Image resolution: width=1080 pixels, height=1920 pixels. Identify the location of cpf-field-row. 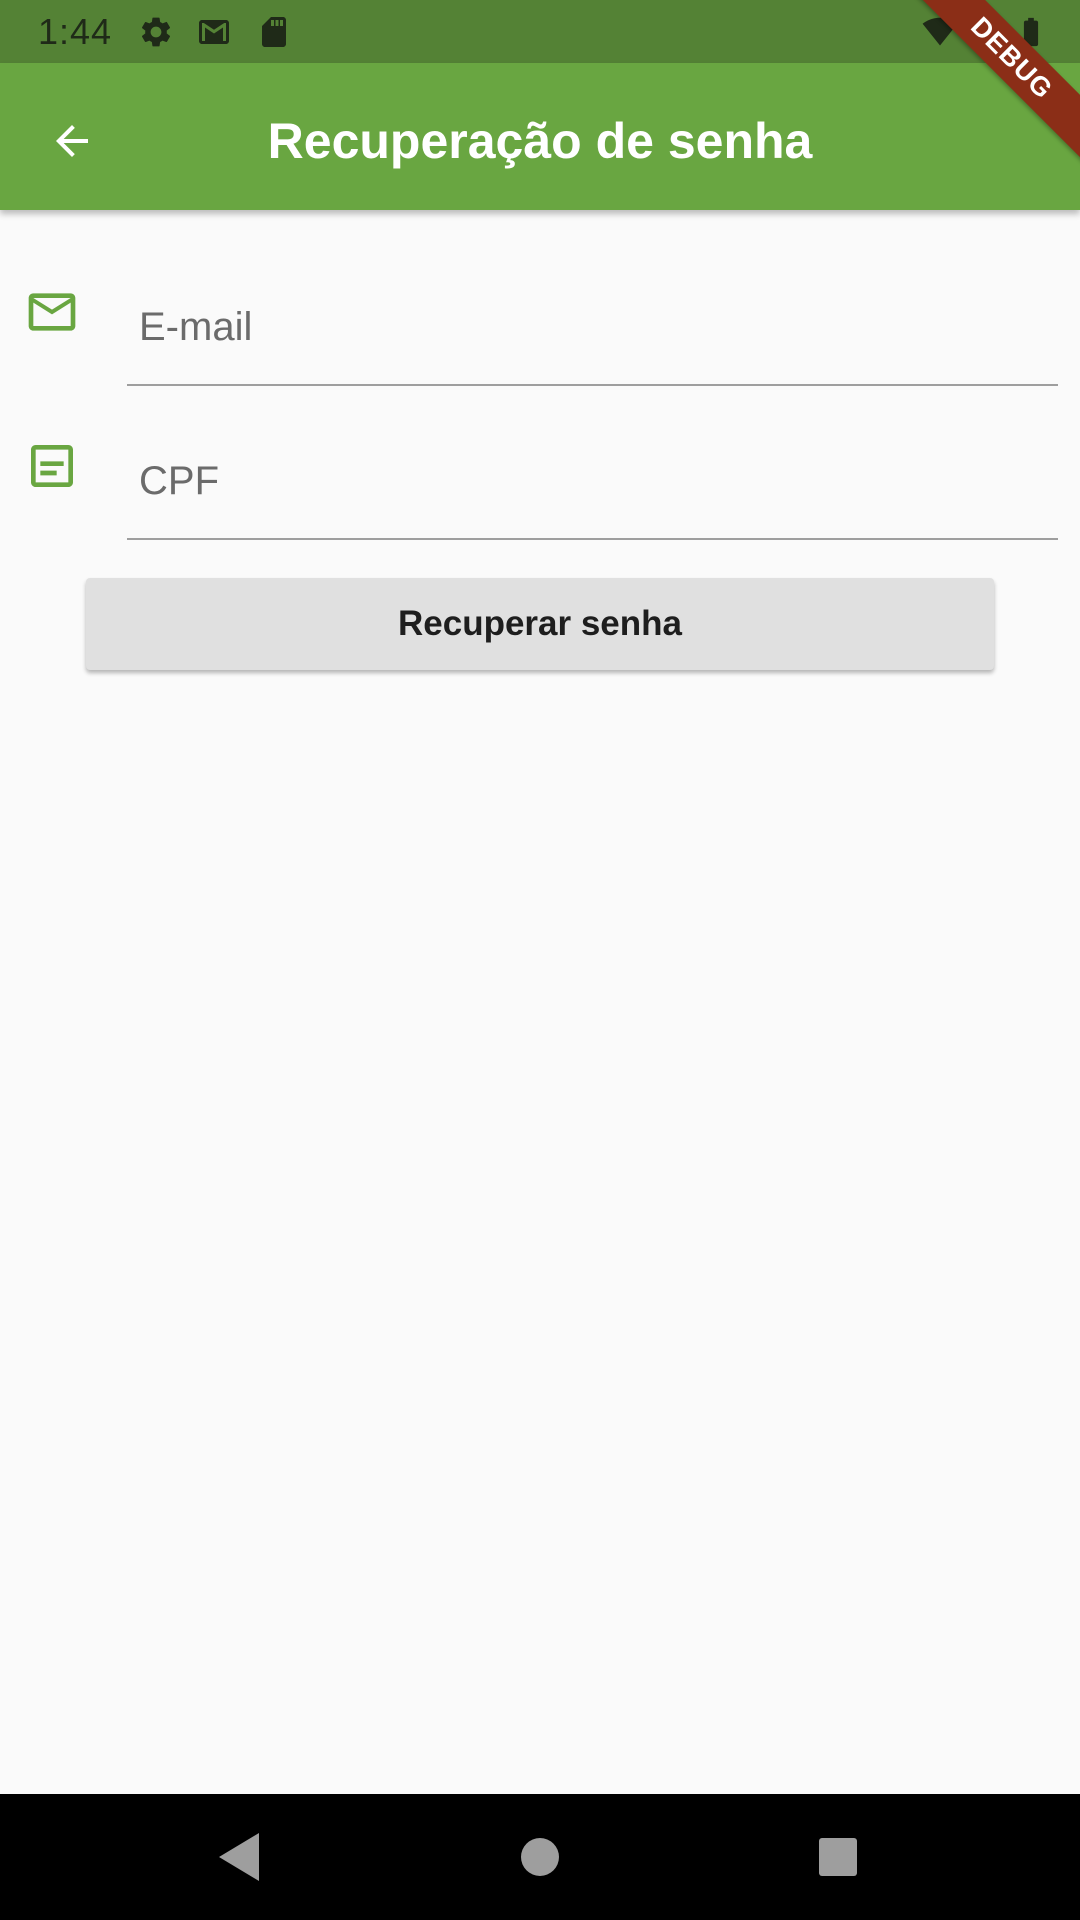
(540, 494).